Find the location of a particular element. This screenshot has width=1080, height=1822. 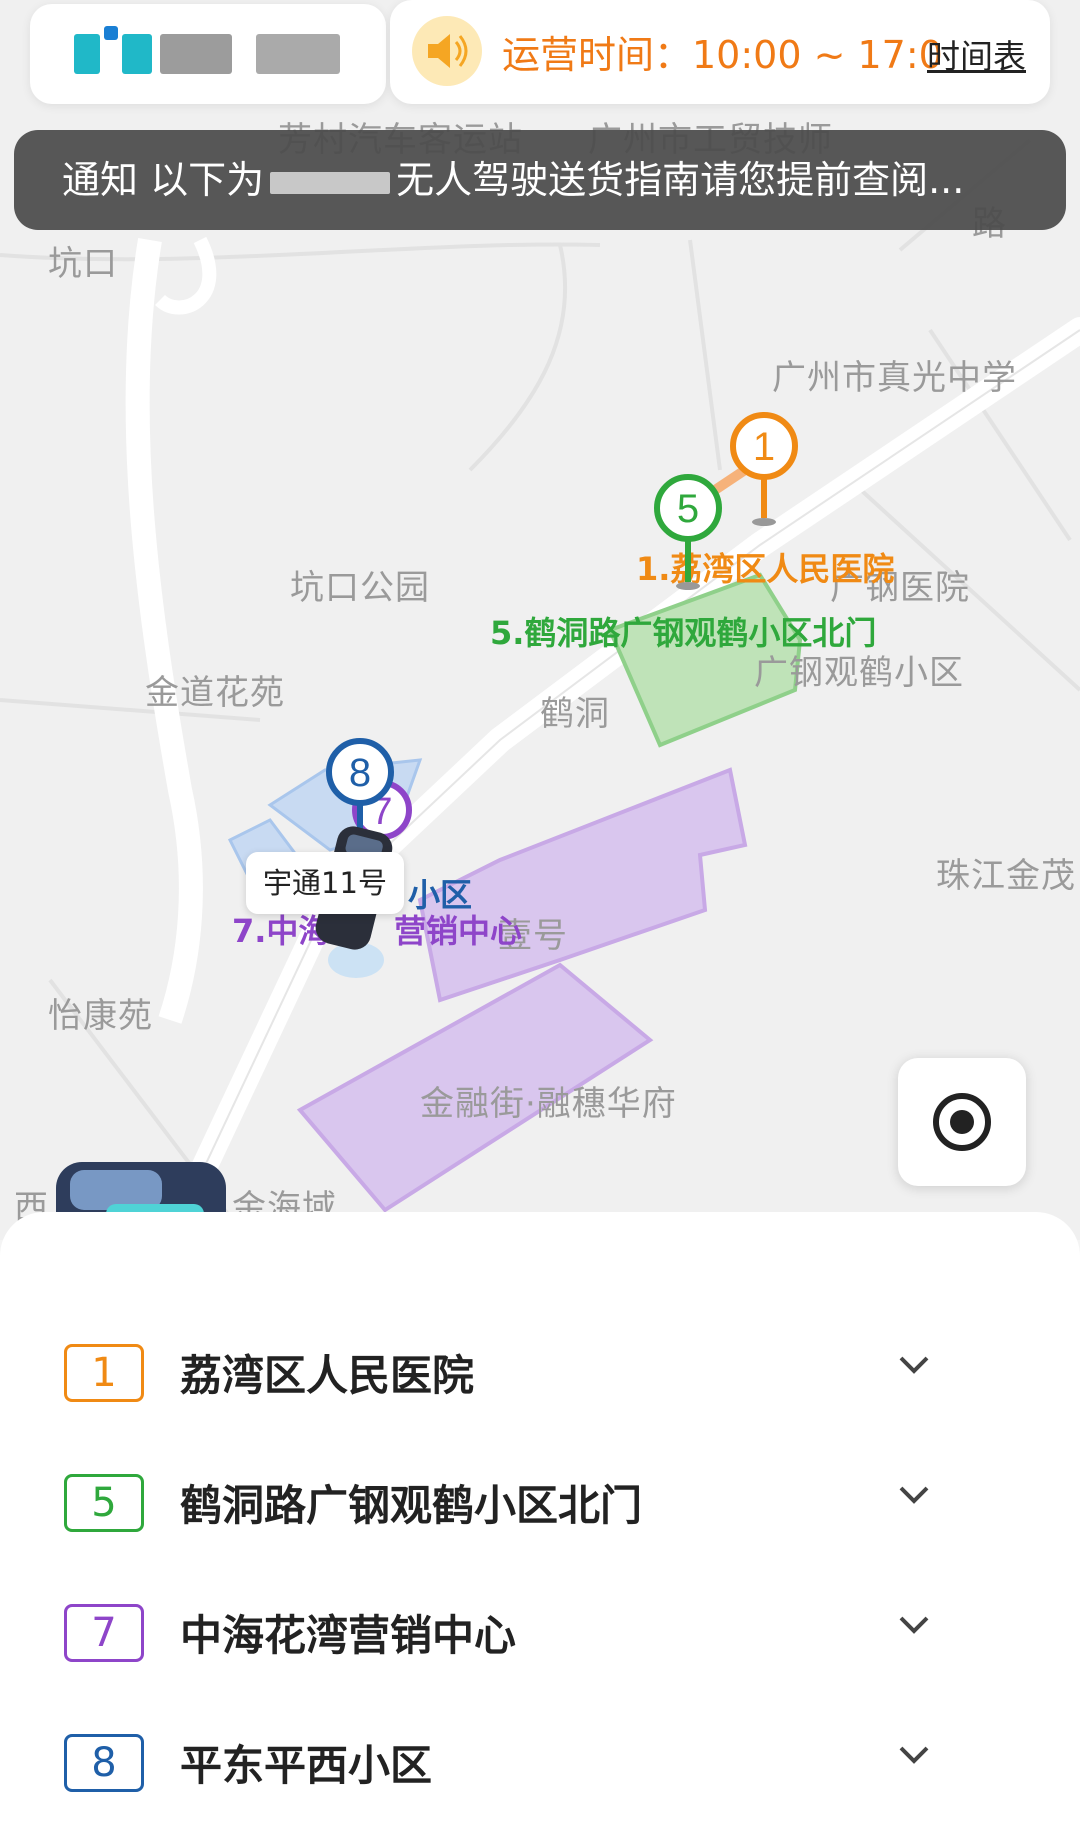

stop-name: 中海花湾营销中心 is located at coordinates (348, 1635).